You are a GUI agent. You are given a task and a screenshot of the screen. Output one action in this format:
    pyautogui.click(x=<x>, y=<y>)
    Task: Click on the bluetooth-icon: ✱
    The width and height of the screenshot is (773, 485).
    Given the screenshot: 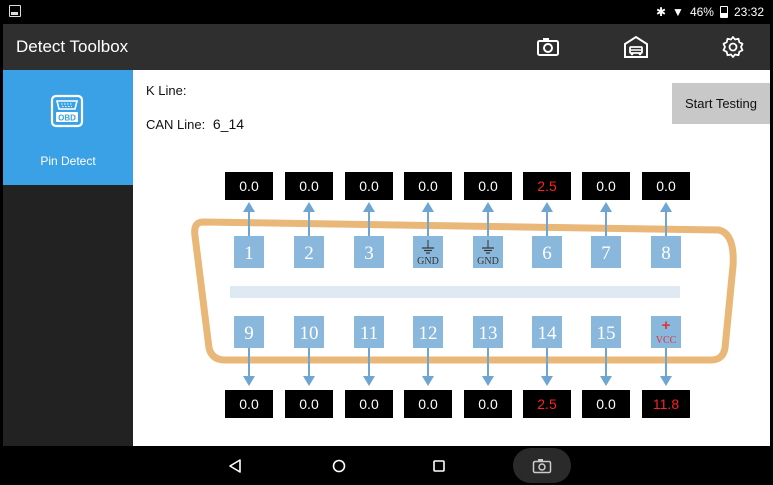 What is the action you would take?
    pyautogui.click(x=661, y=12)
    